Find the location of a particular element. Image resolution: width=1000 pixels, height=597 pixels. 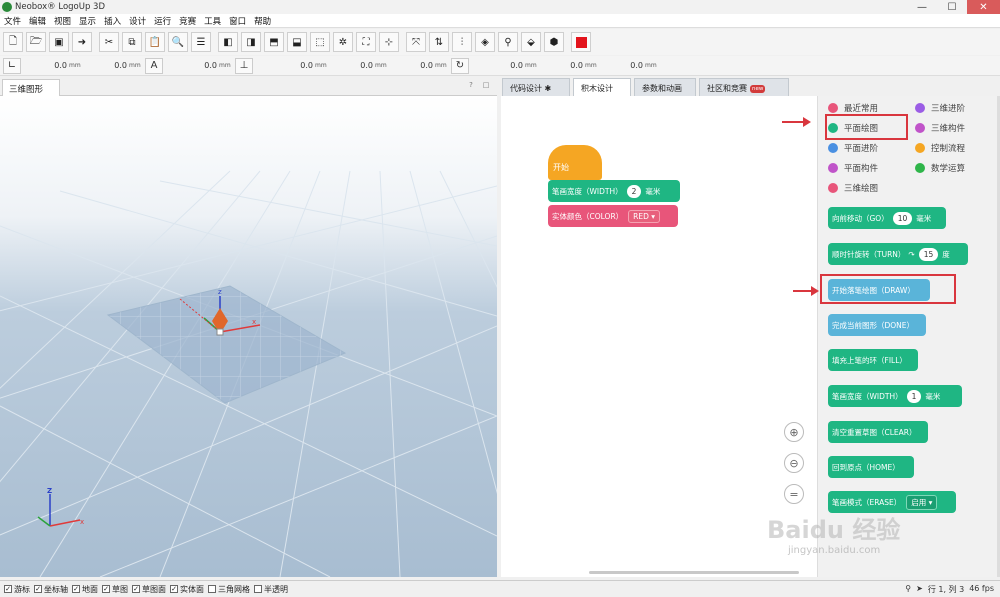

menu-display: 显示 is located at coordinates (87, 21).